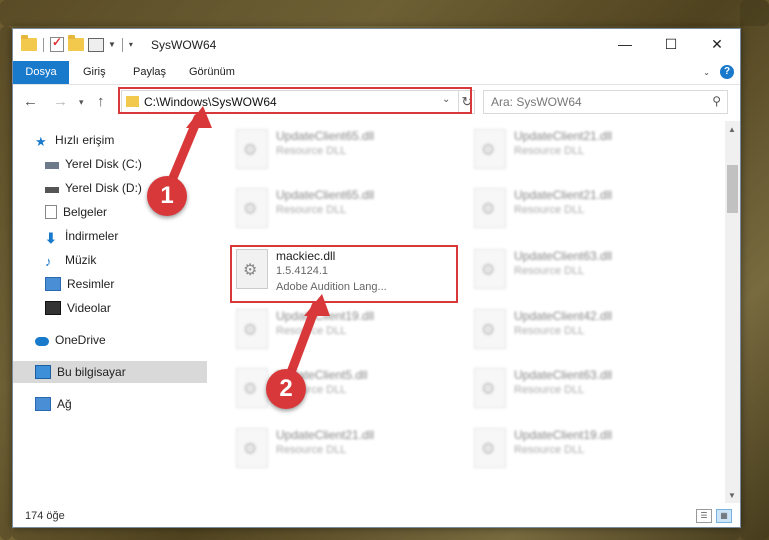 The height and width of the screenshot is (540, 769). What do you see at coordinates (317, 305) in the screenshot?
I see `arrow-2-head` at bounding box center [317, 305].